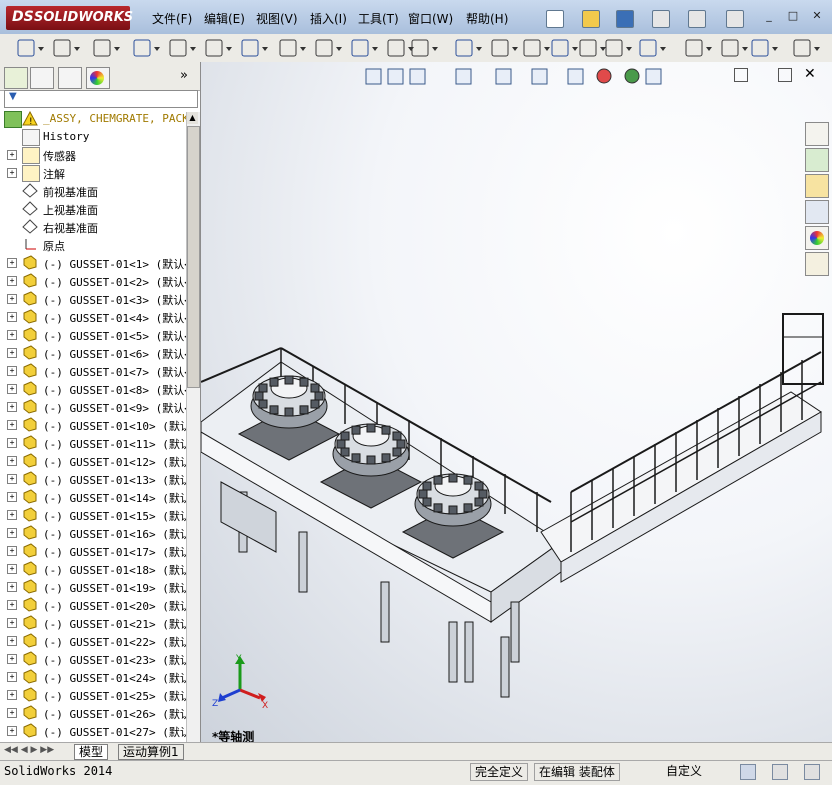 The image size is (832, 785). I want to click on tree-item-gusset: + (-) GUSSET-01<22> (默认<, so click(93, 641).